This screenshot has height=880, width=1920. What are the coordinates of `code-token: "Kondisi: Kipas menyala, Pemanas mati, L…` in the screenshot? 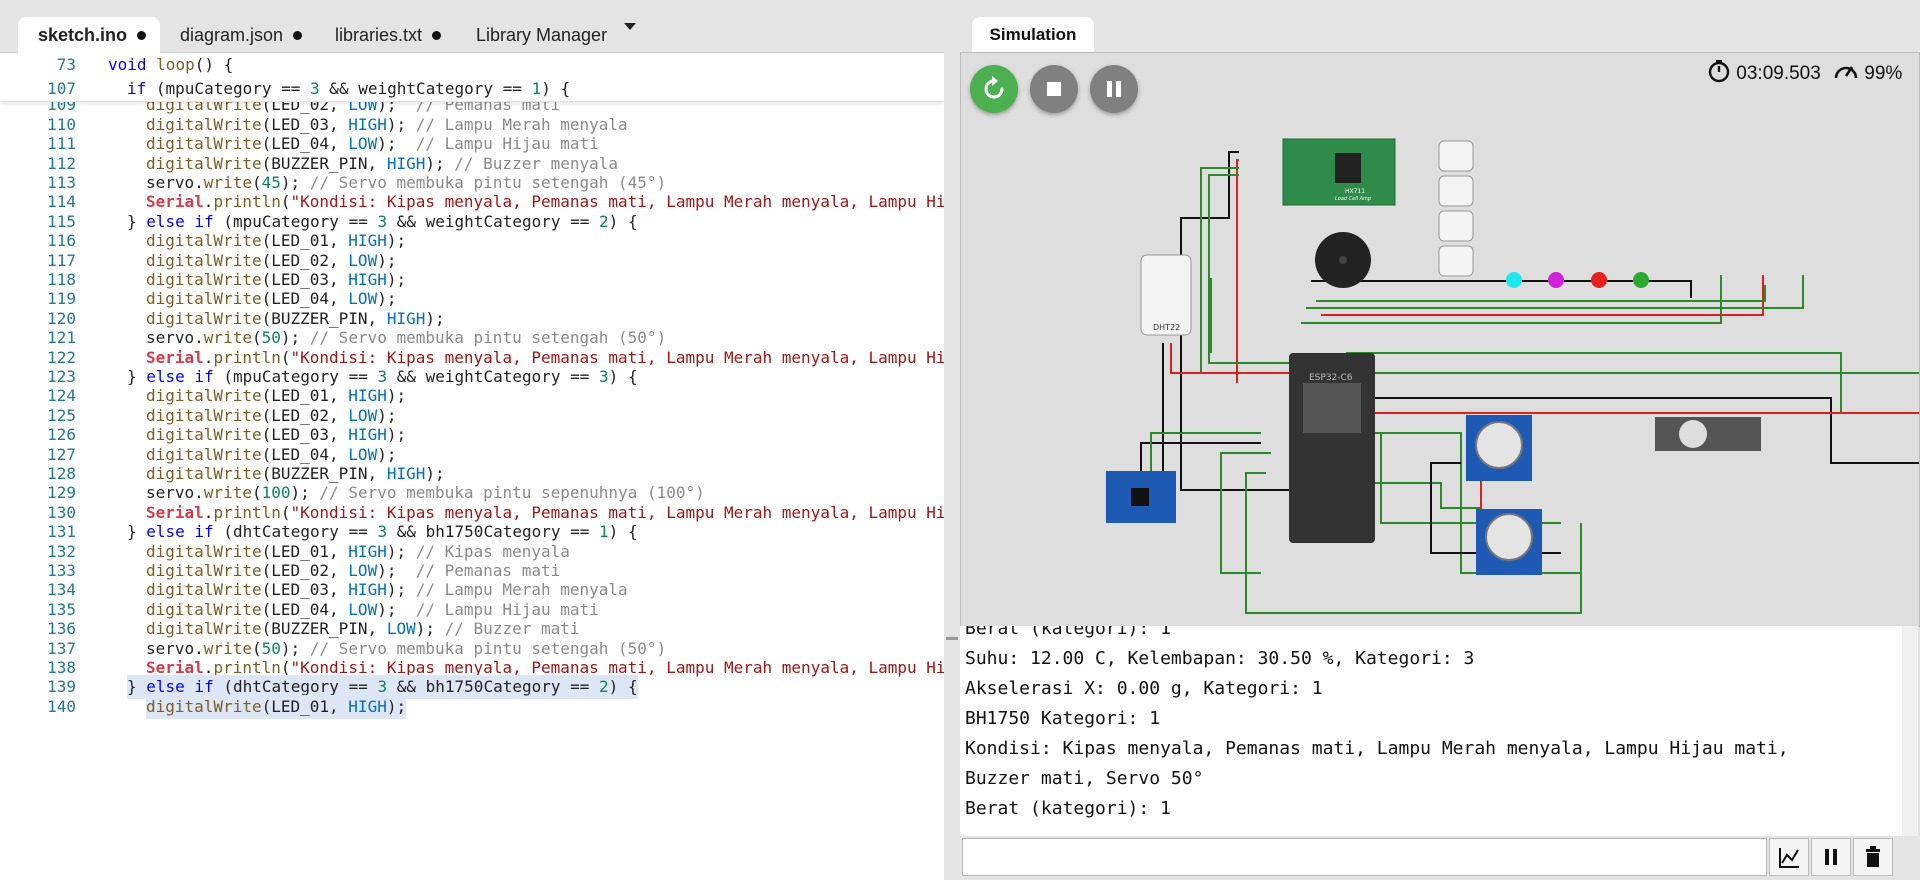 It's located at (617, 512).